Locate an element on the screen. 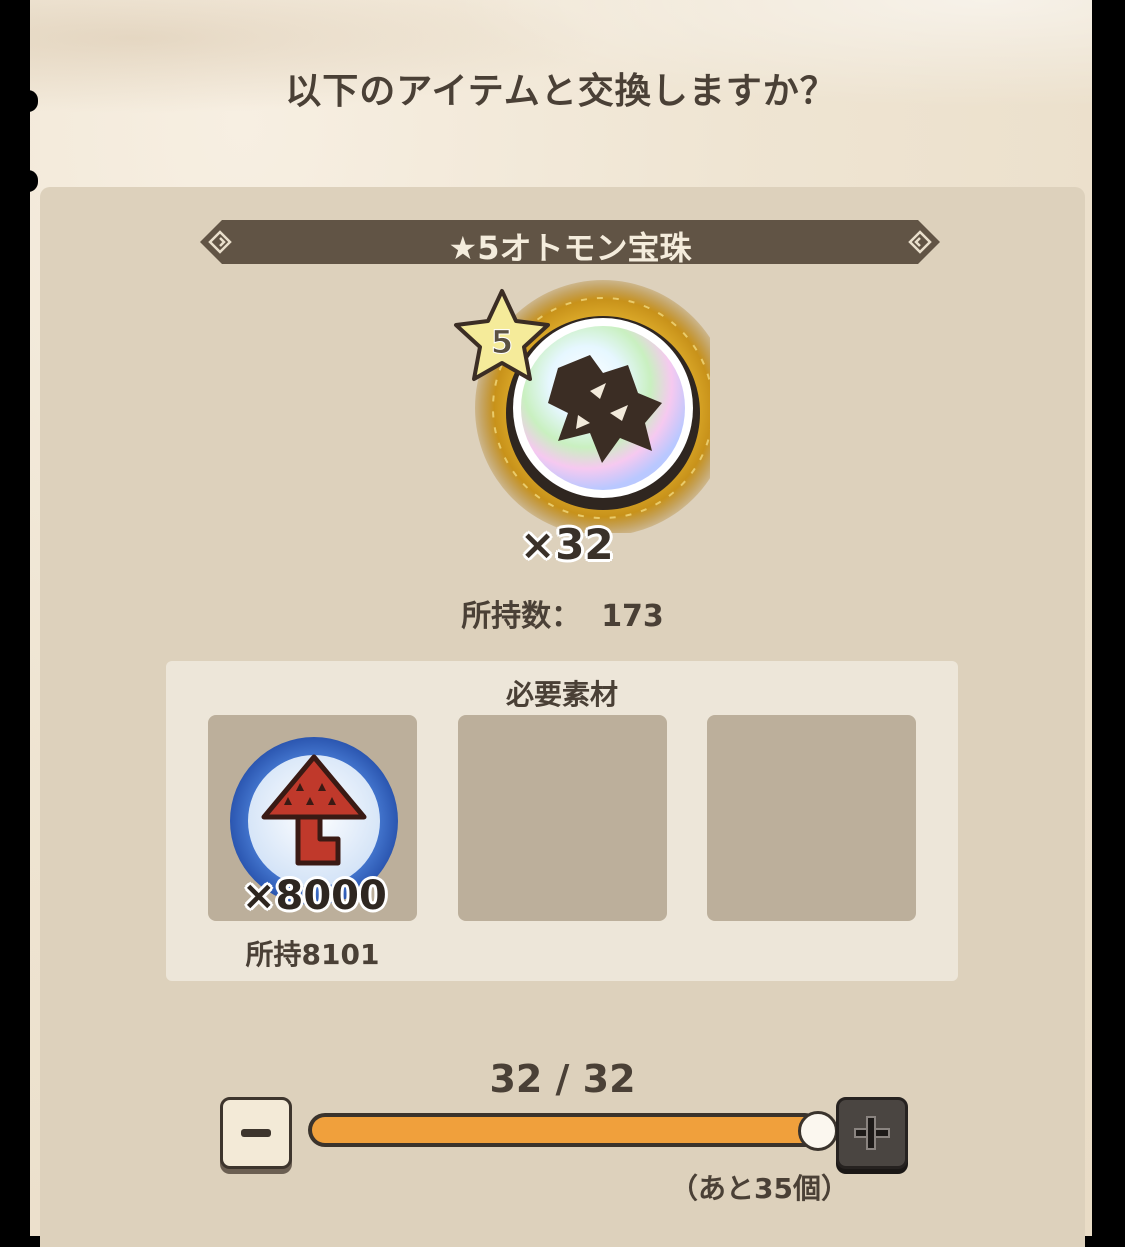 The image size is (1125, 1247). increase-button is located at coordinates (872, 1133).